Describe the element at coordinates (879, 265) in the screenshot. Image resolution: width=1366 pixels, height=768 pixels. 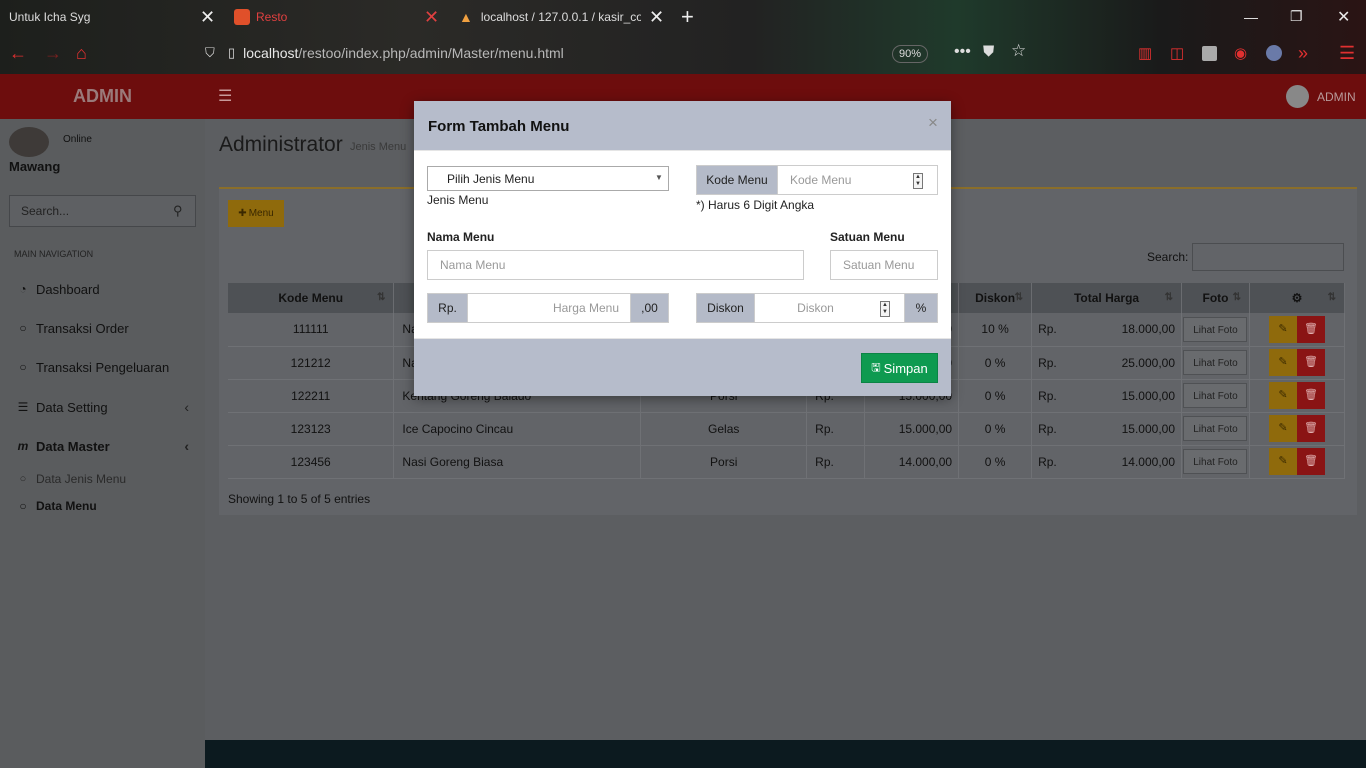
I see `satuan-menu-placeholder: Satuan Menu` at that location.